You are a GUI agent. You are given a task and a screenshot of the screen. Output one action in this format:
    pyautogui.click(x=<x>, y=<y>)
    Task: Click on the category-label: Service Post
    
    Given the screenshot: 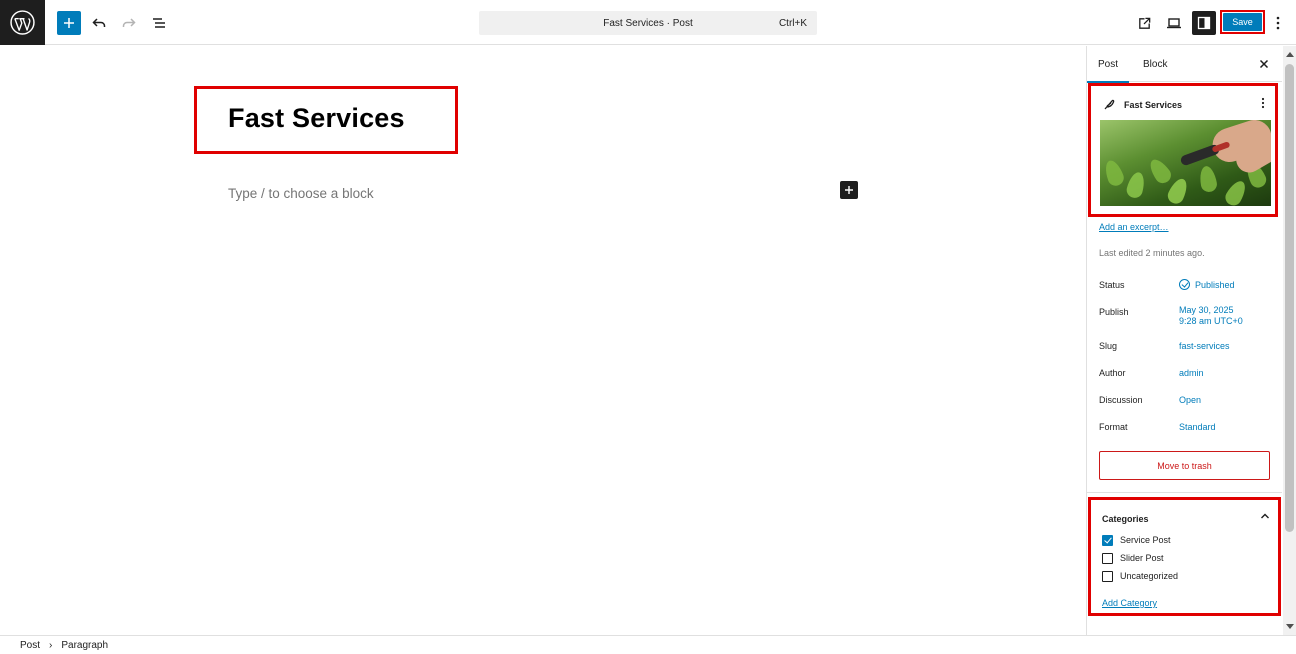 What is the action you would take?
    pyautogui.click(x=1145, y=540)
    